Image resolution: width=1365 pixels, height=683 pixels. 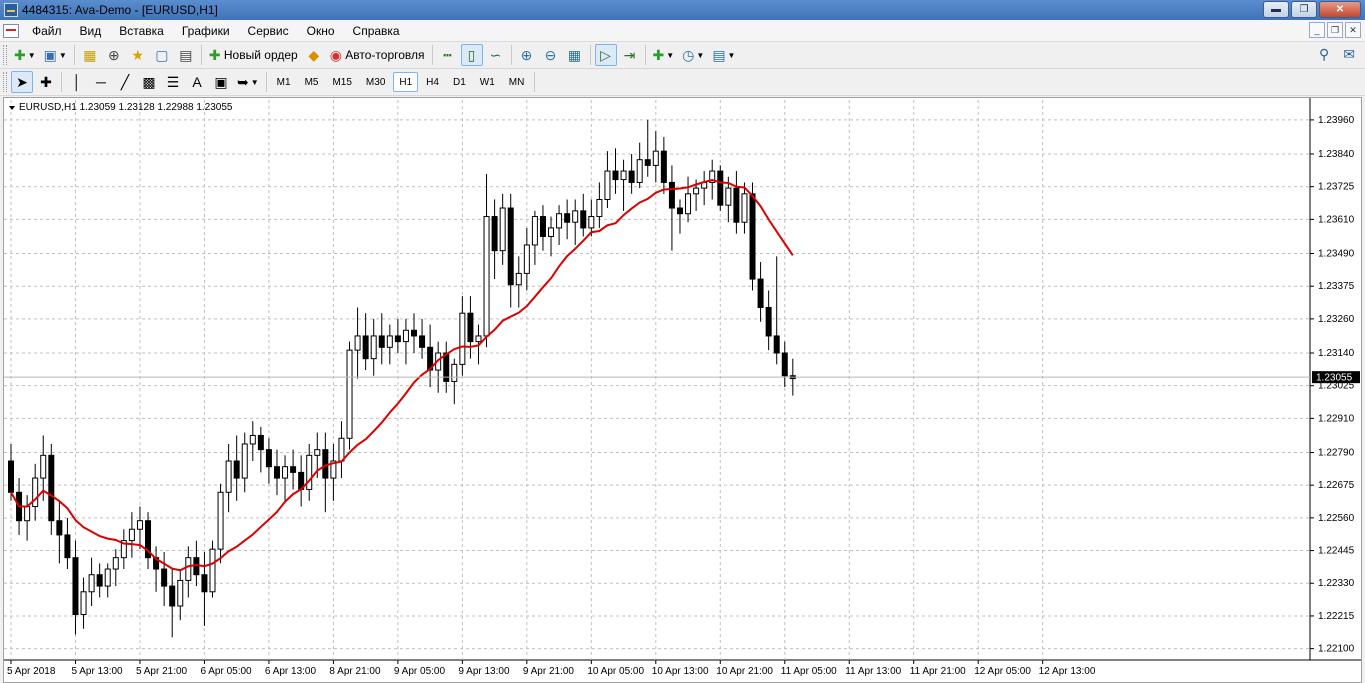 I want to click on tester-button: ▤, so click(x=186, y=55).